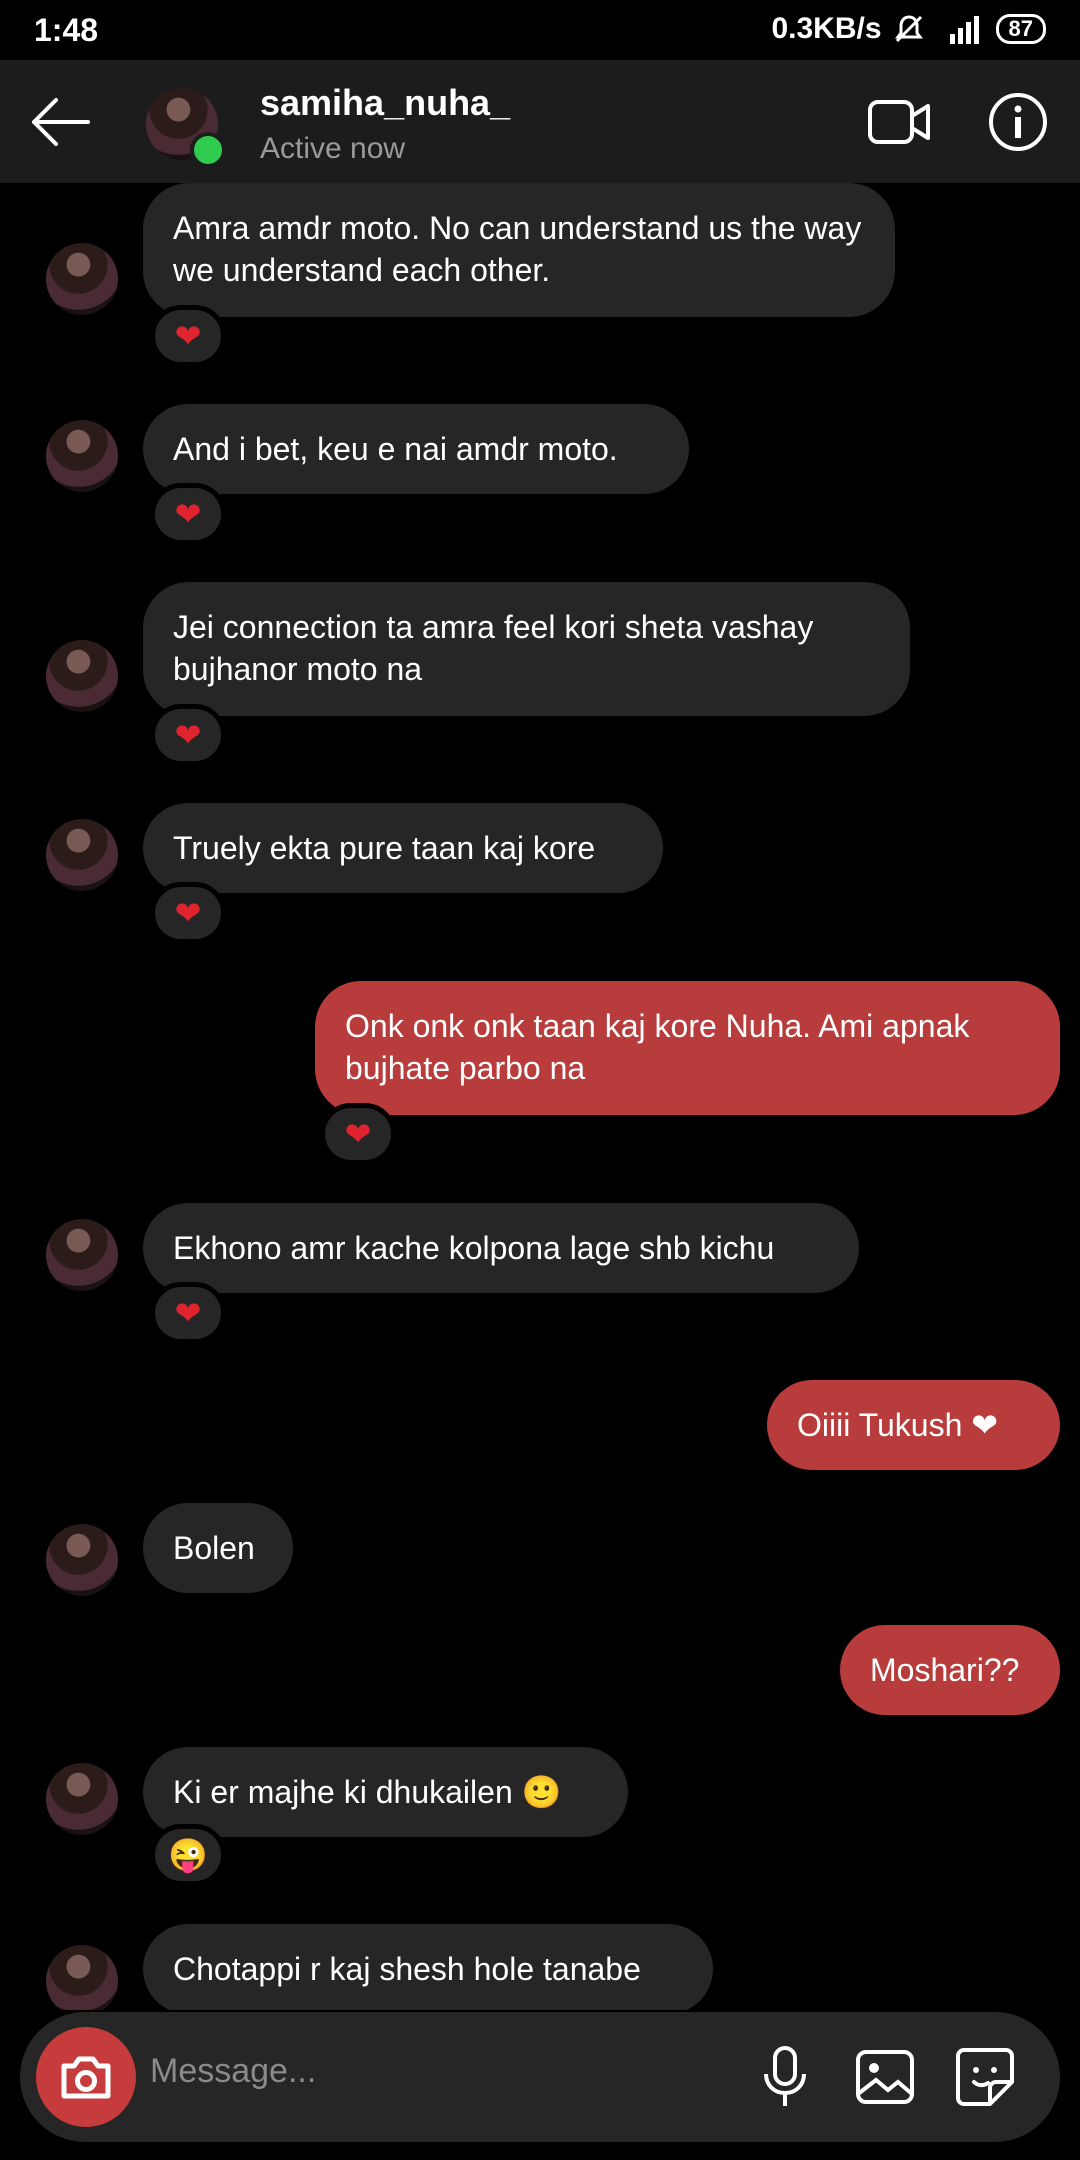  I want to click on back-button, so click(60, 122).